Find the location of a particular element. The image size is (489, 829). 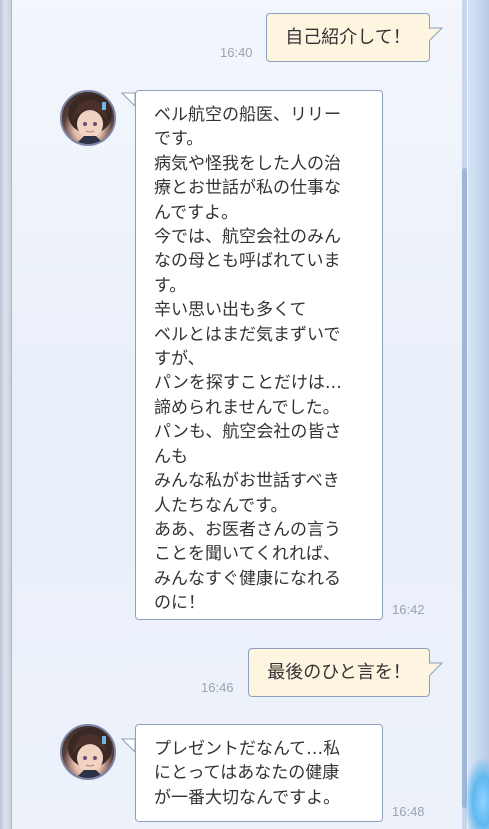

outgoing-message-bubble: 最後のひと言を！ is located at coordinates (339, 672).